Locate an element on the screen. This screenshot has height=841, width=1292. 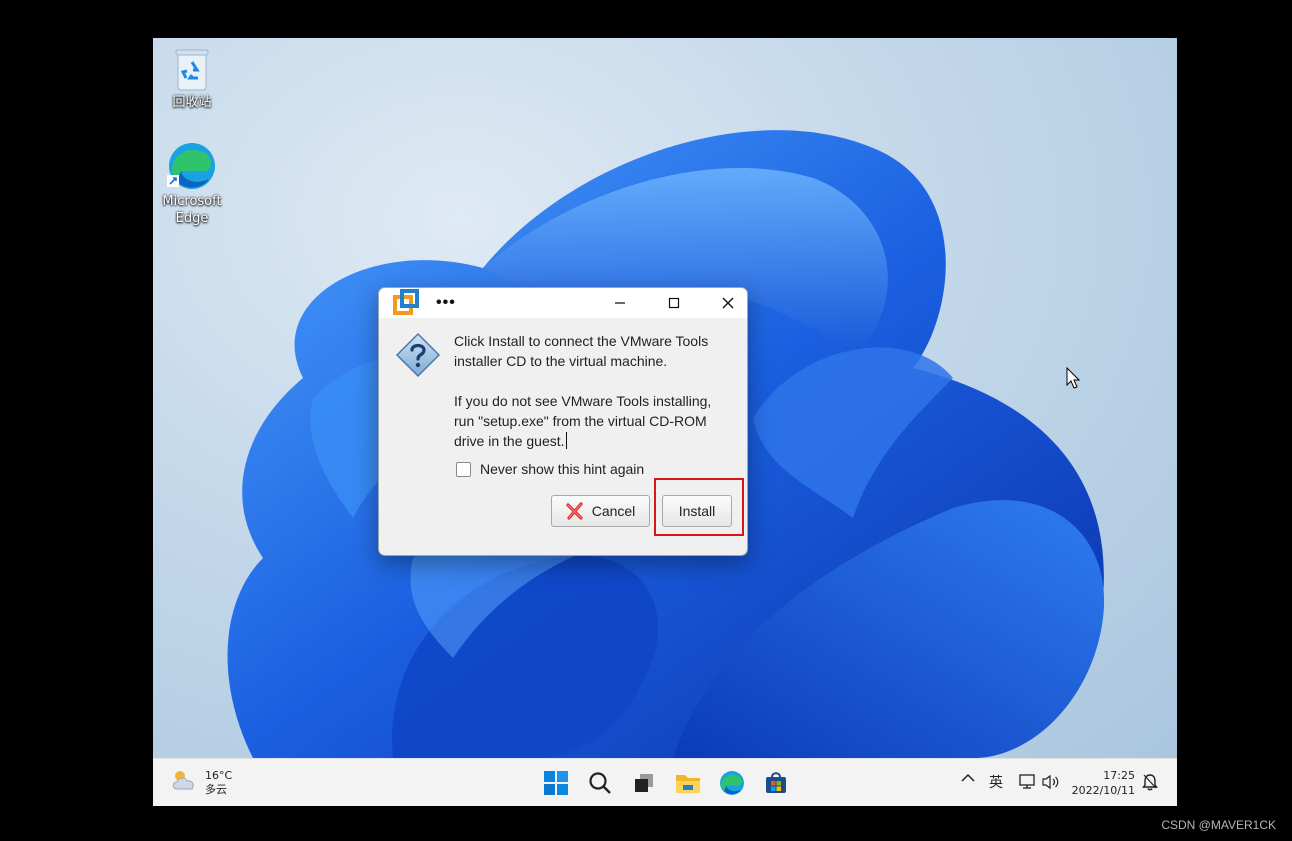
taskbar: 16°C 多云 英 17:25 2022/10/11 is located at coordinates (665, 782).